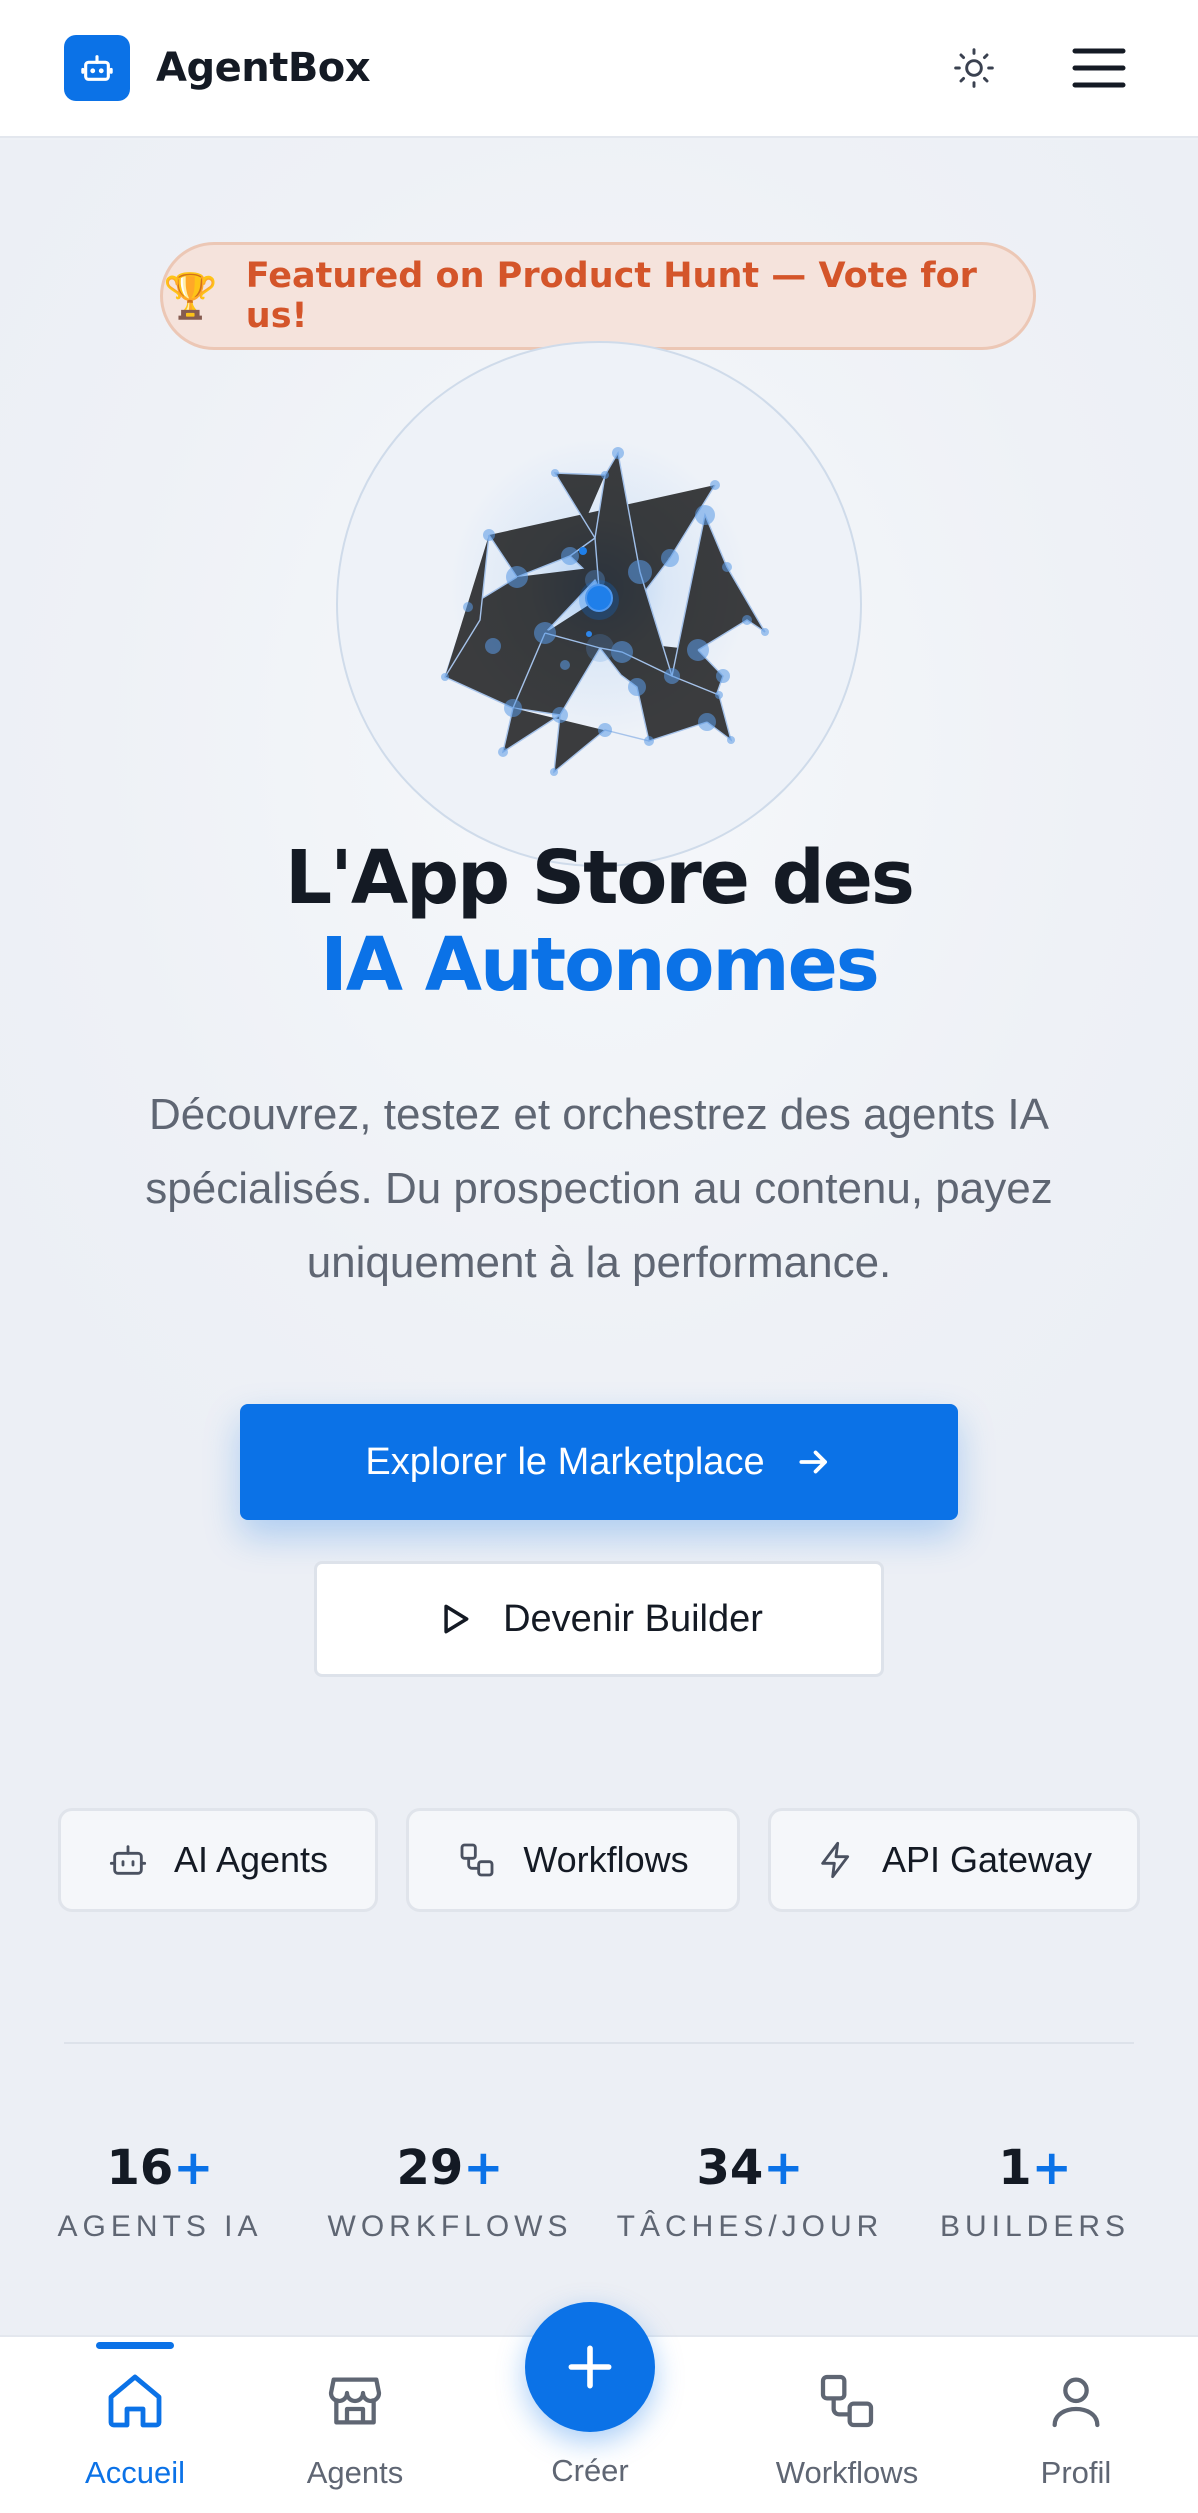  What do you see at coordinates (1099, 68) in the screenshot?
I see `hamburger-menu-icon` at bounding box center [1099, 68].